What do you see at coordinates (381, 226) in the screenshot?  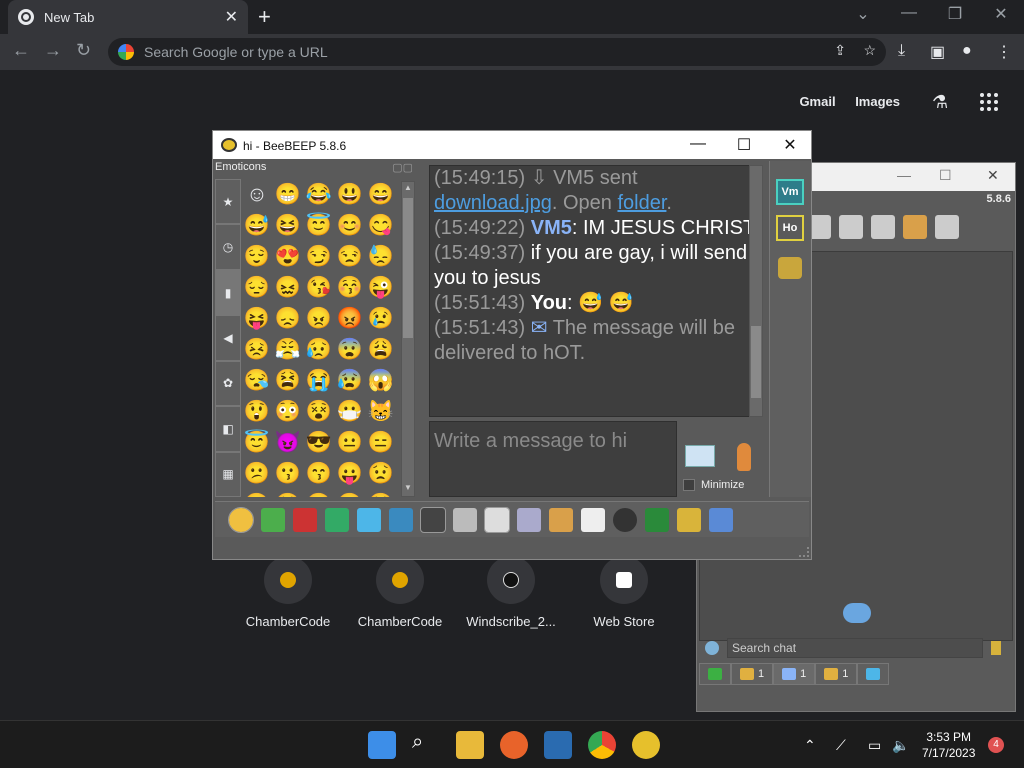 I see `emoticon-button: 😋` at bounding box center [381, 226].